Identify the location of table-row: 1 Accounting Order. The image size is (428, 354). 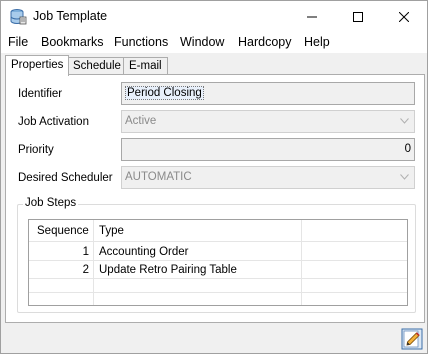
(218, 252).